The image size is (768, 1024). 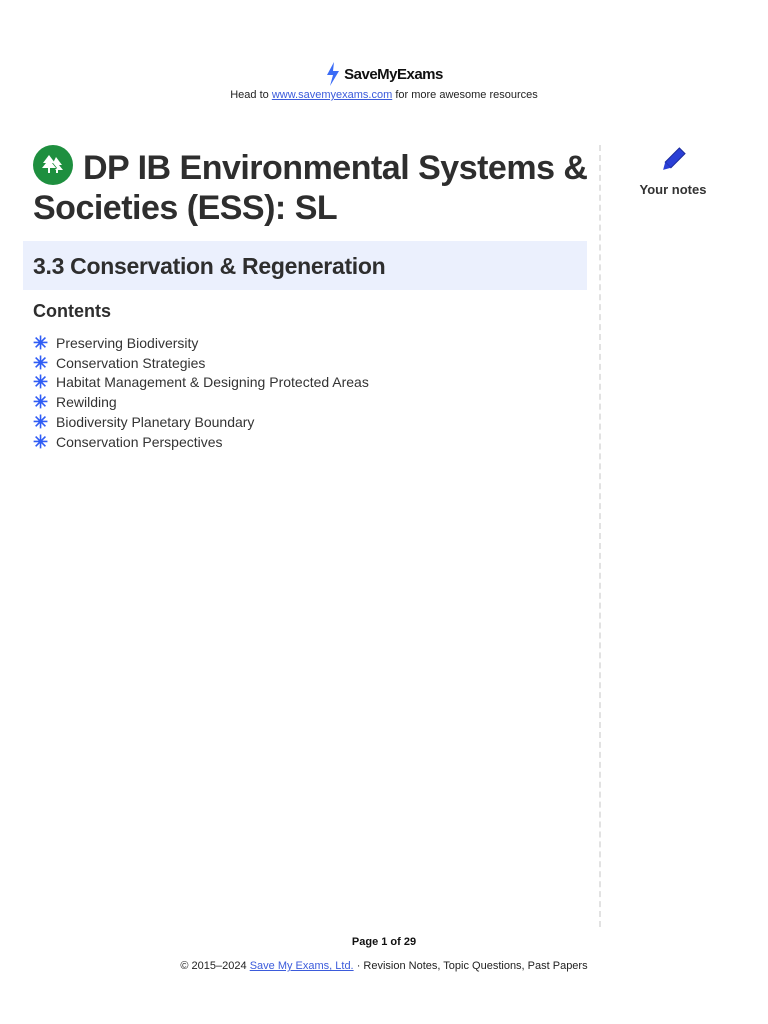 I want to click on contents-link: Rewilding, so click(x=86, y=402).